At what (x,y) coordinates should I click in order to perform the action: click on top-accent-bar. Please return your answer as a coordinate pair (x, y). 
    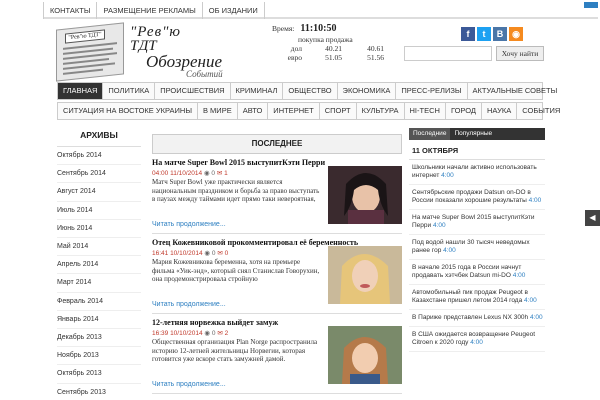
    Looking at the image, I should click on (591, 5).